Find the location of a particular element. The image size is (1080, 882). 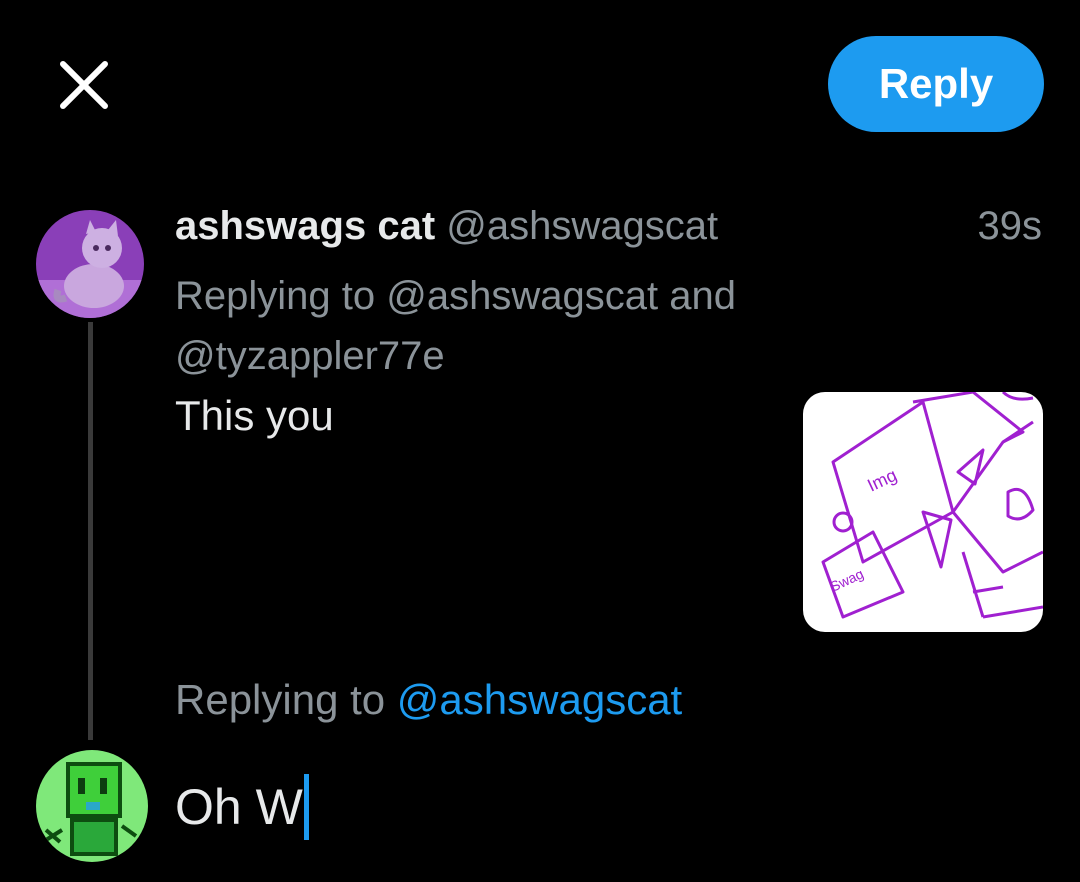

close-button is located at coordinates (84, 85).